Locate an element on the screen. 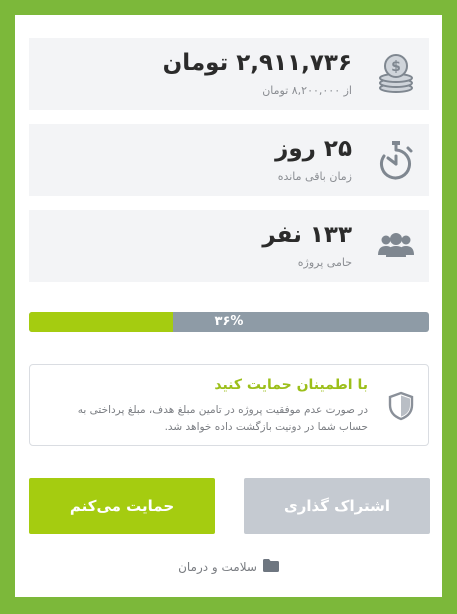  raised-amount-value: ۲,۹۱۱,۷۳۶ تومان is located at coordinates (257, 63).